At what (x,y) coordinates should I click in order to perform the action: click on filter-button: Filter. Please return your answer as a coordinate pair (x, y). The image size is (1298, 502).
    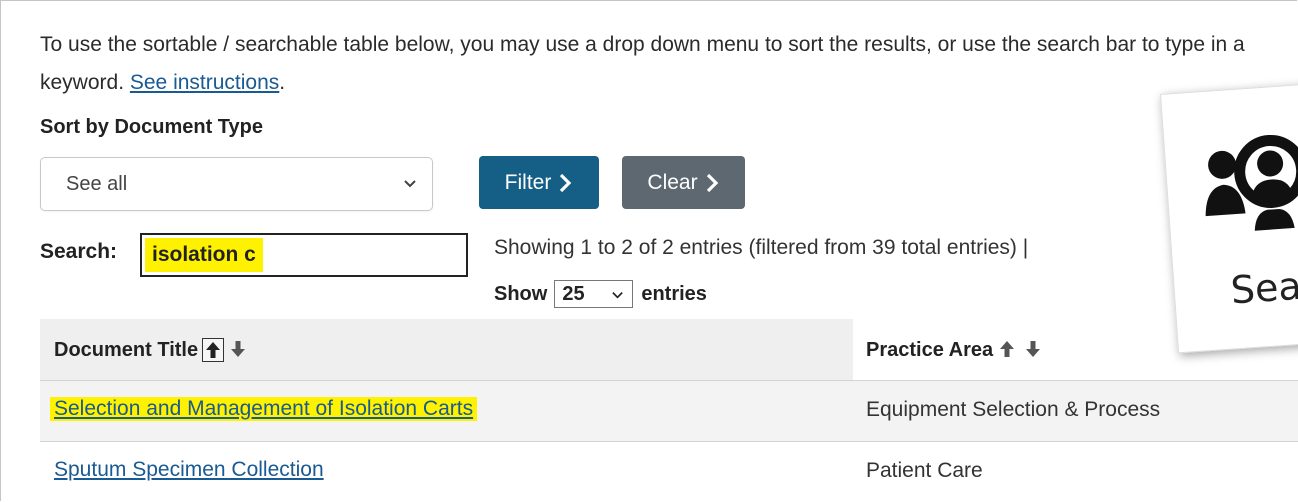
    Looking at the image, I should click on (539, 182).